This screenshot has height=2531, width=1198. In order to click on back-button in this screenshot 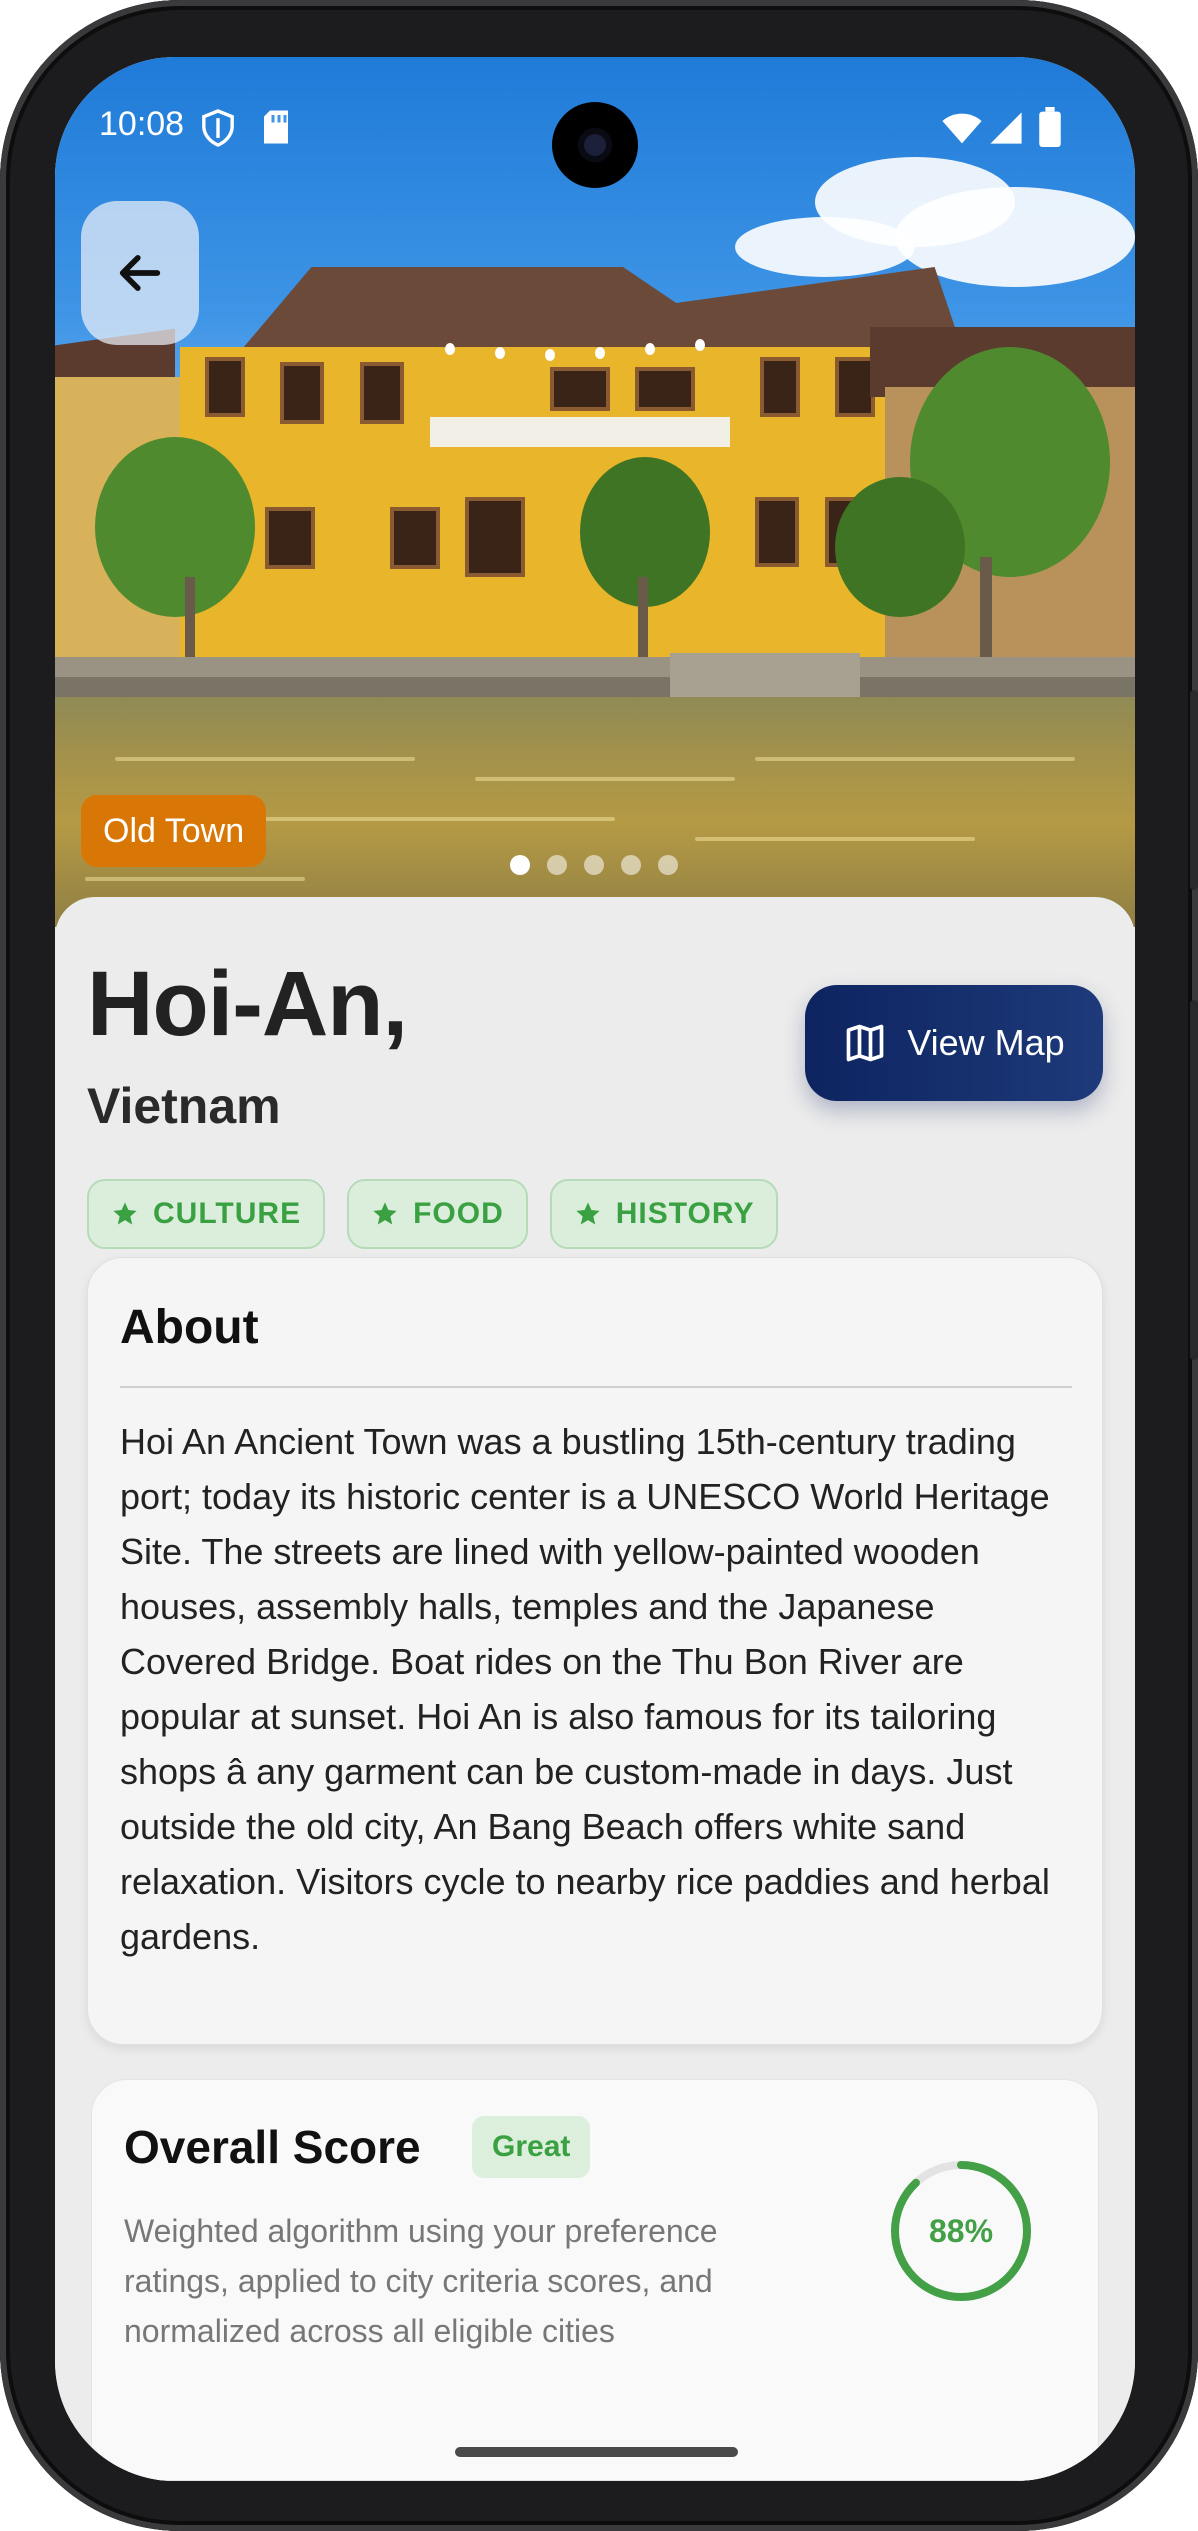, I will do `click(140, 273)`.